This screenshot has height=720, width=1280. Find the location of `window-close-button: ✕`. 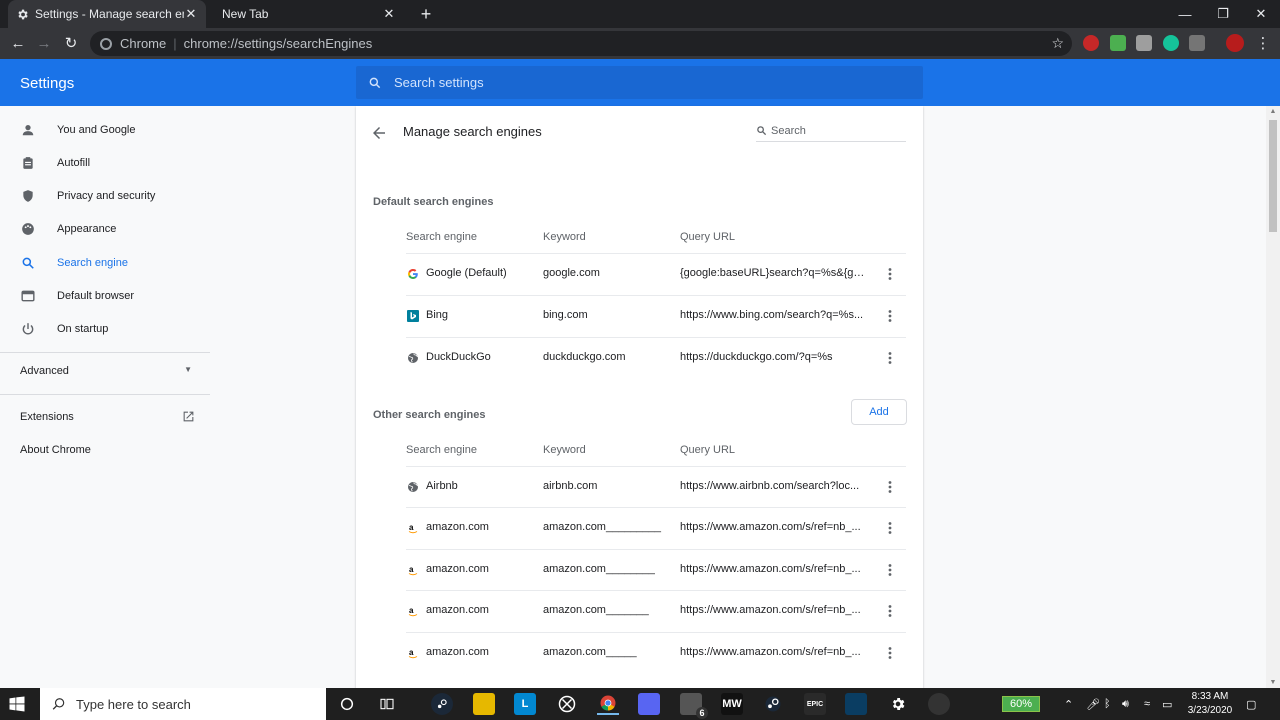

window-close-button: ✕ is located at coordinates (1261, 14).